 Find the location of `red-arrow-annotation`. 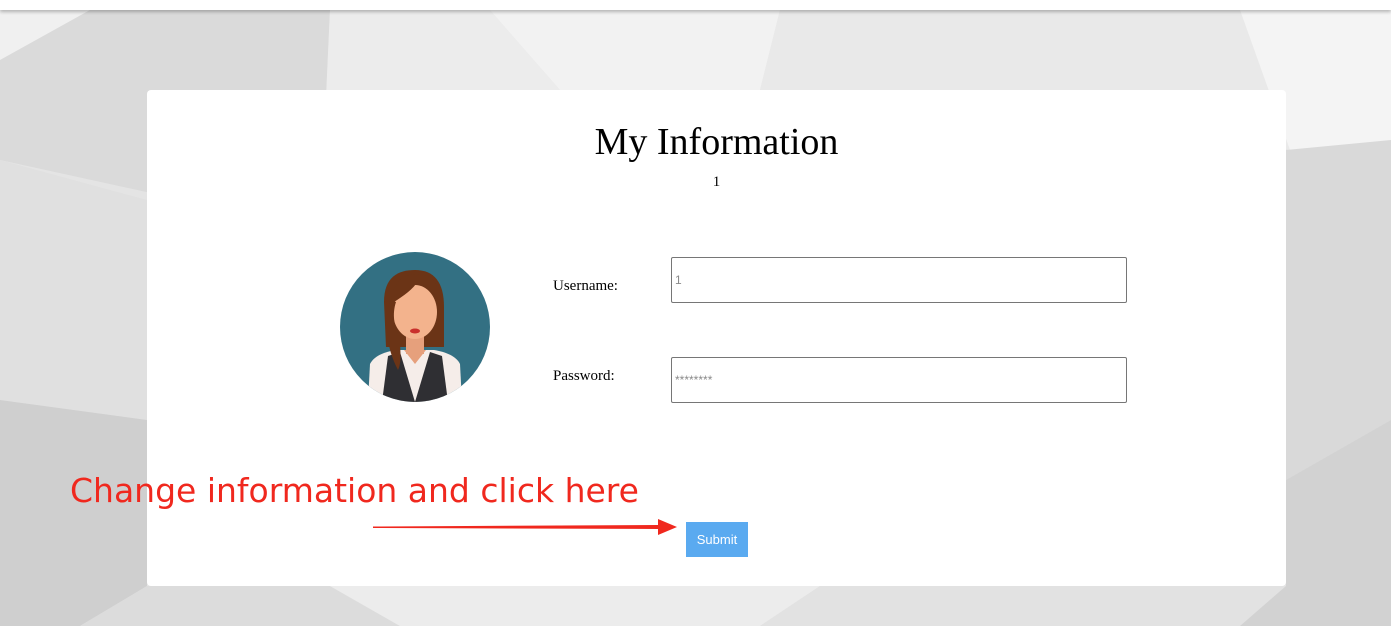

red-arrow-annotation is located at coordinates (525, 527).